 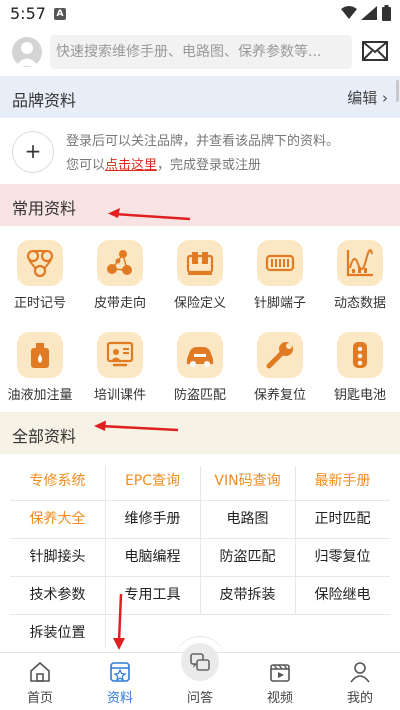 I want to click on common-item-timing-marks: 正时记号, so click(x=40, y=271).